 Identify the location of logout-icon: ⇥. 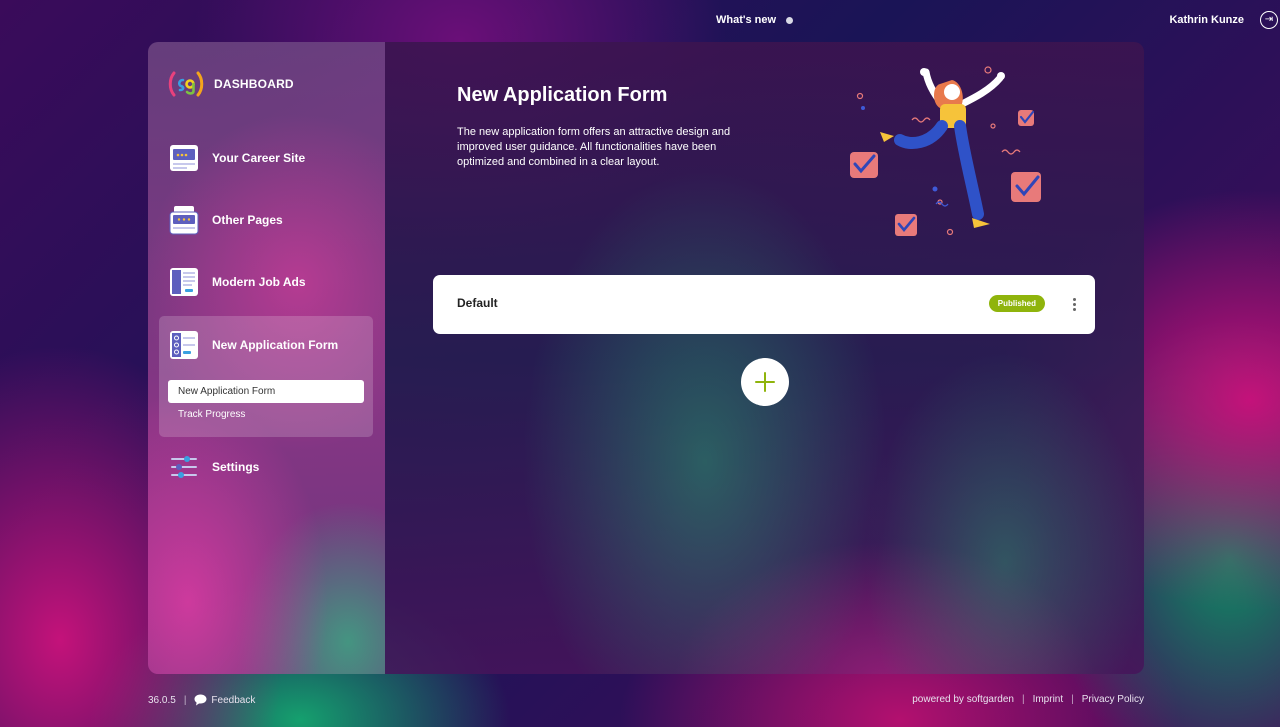
(1269, 20).